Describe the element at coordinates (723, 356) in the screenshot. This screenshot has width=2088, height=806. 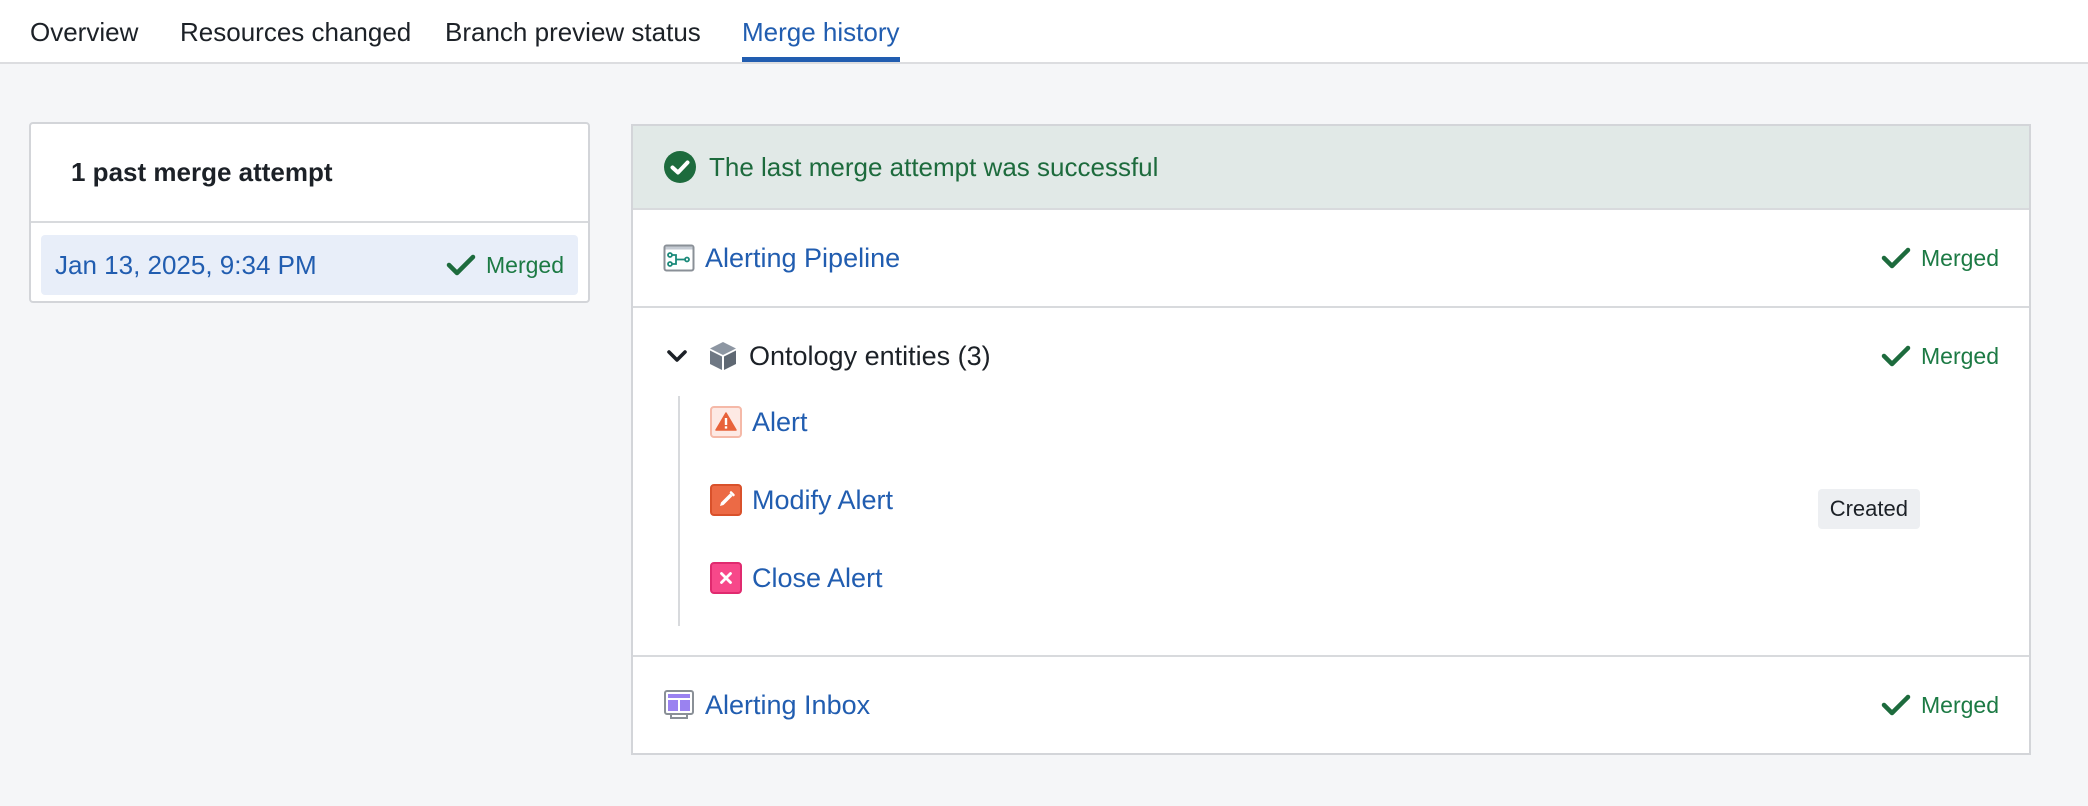
I see `cube-icon` at that location.